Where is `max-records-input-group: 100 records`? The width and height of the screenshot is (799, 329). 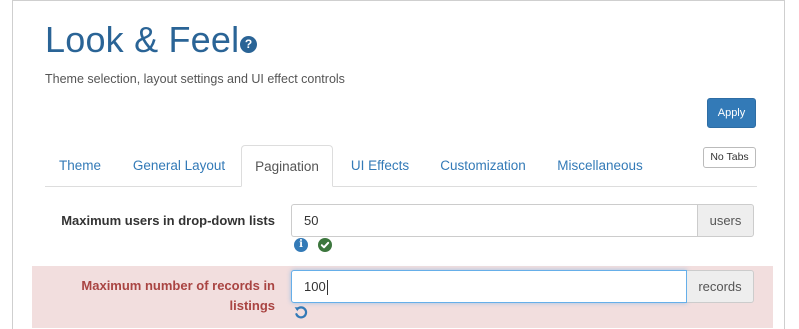 max-records-input-group: 100 records is located at coordinates (522, 286).